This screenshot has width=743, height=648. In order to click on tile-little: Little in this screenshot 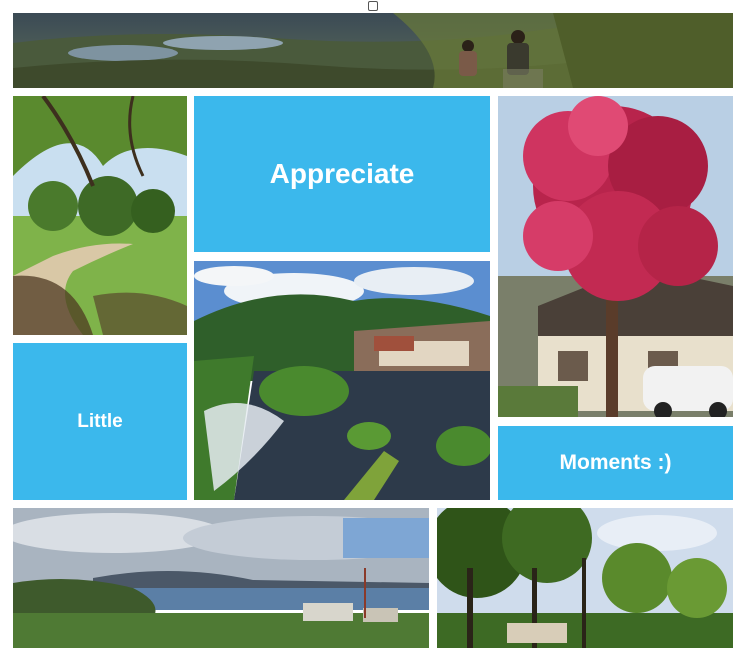, I will do `click(100, 421)`.